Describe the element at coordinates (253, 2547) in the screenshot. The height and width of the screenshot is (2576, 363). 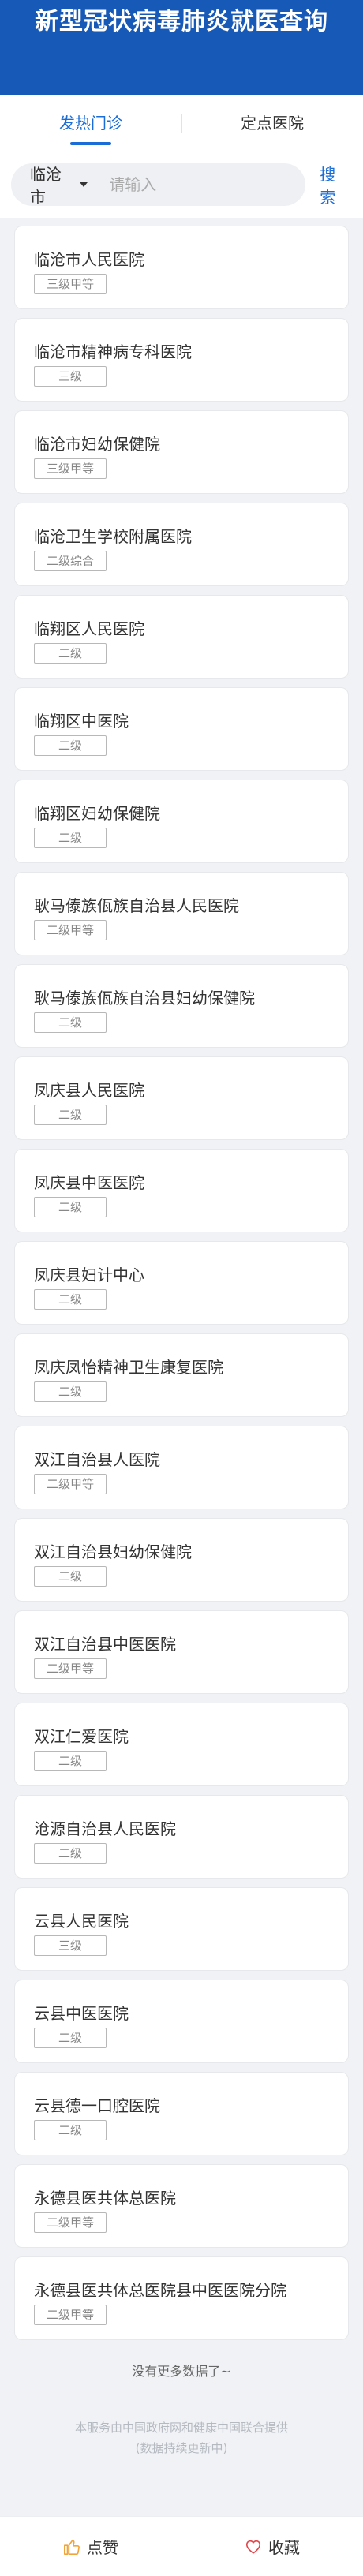
I see `heart-icon` at that location.